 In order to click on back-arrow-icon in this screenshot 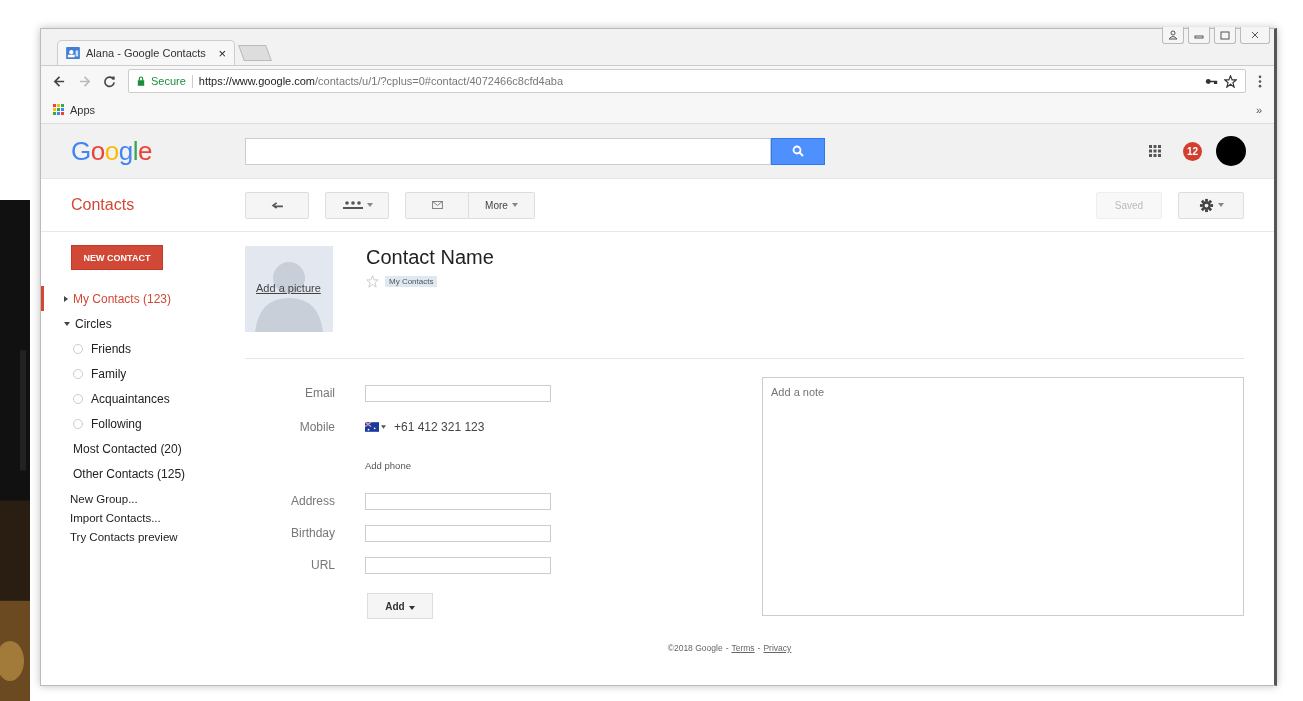, I will do `click(277, 205)`.